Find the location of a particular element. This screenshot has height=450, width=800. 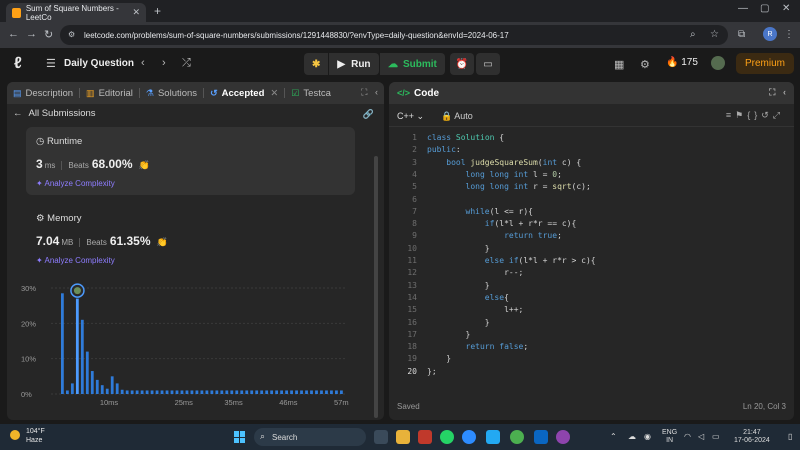

notification-icon: ▯ is located at coordinates (790, 436).